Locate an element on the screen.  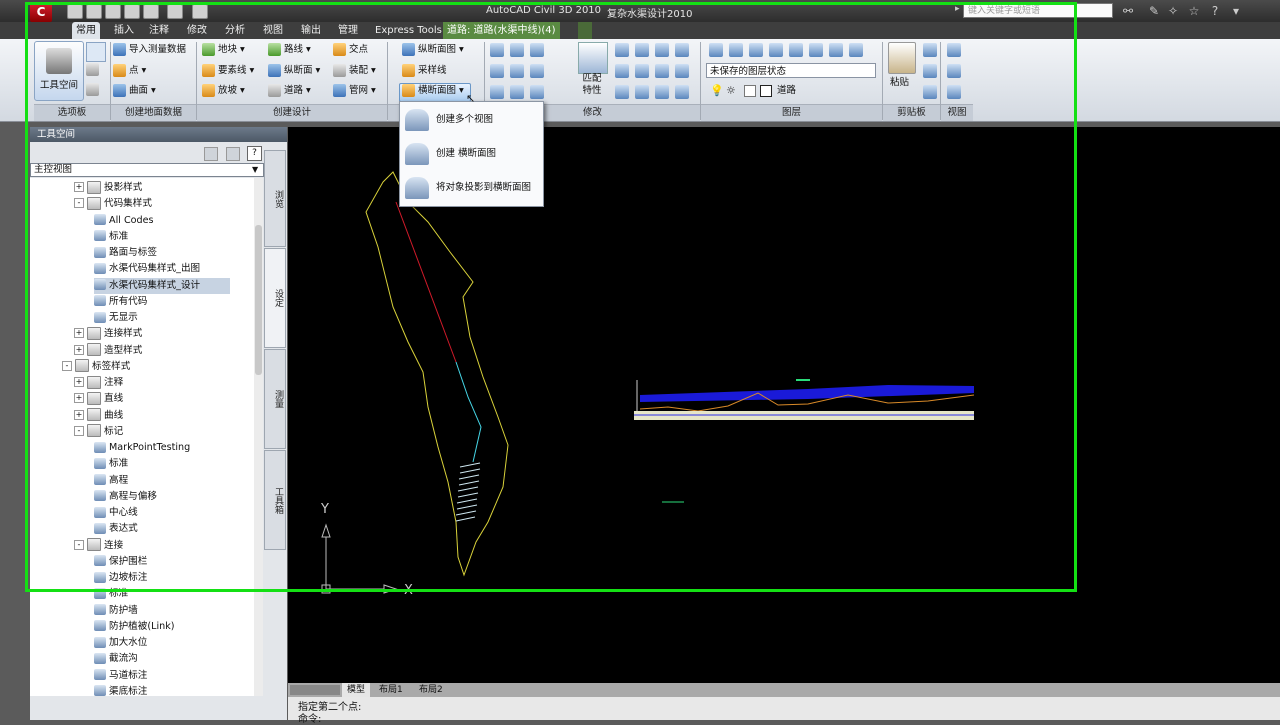
layer-state-select: 未保存的图层状态 is located at coordinates (791, 70).